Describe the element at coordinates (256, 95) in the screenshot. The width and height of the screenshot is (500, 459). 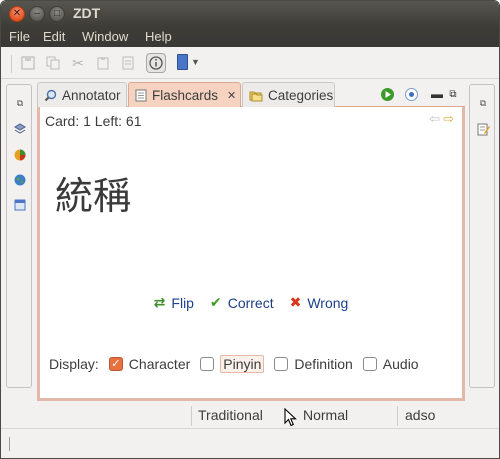
I see `folders-icon` at that location.